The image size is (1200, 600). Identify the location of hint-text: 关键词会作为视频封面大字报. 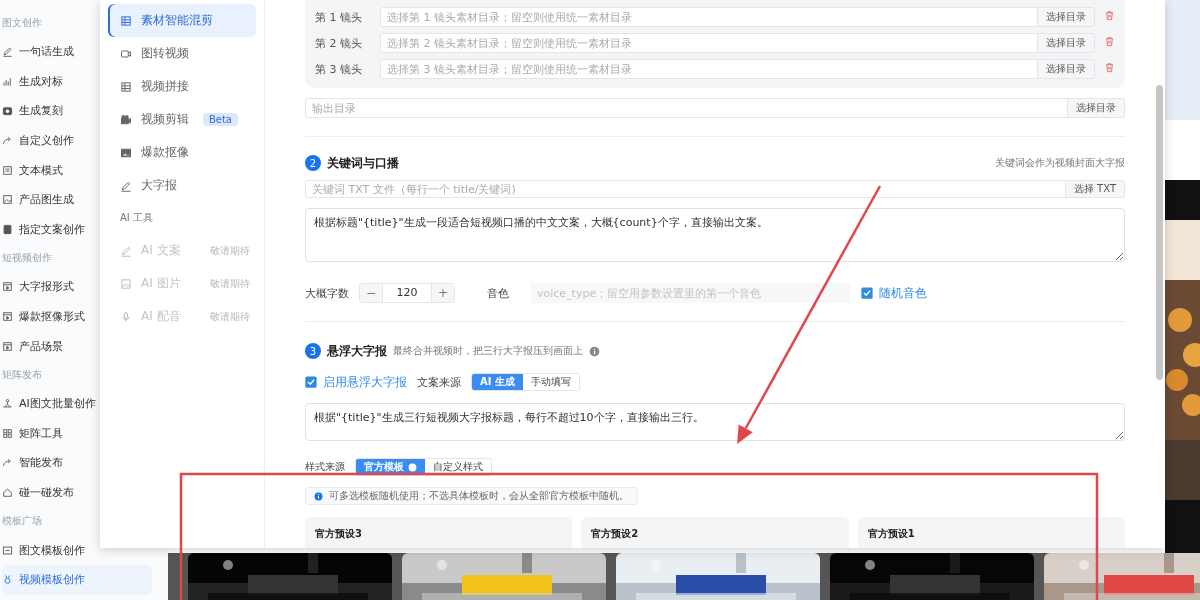
(1060, 163).